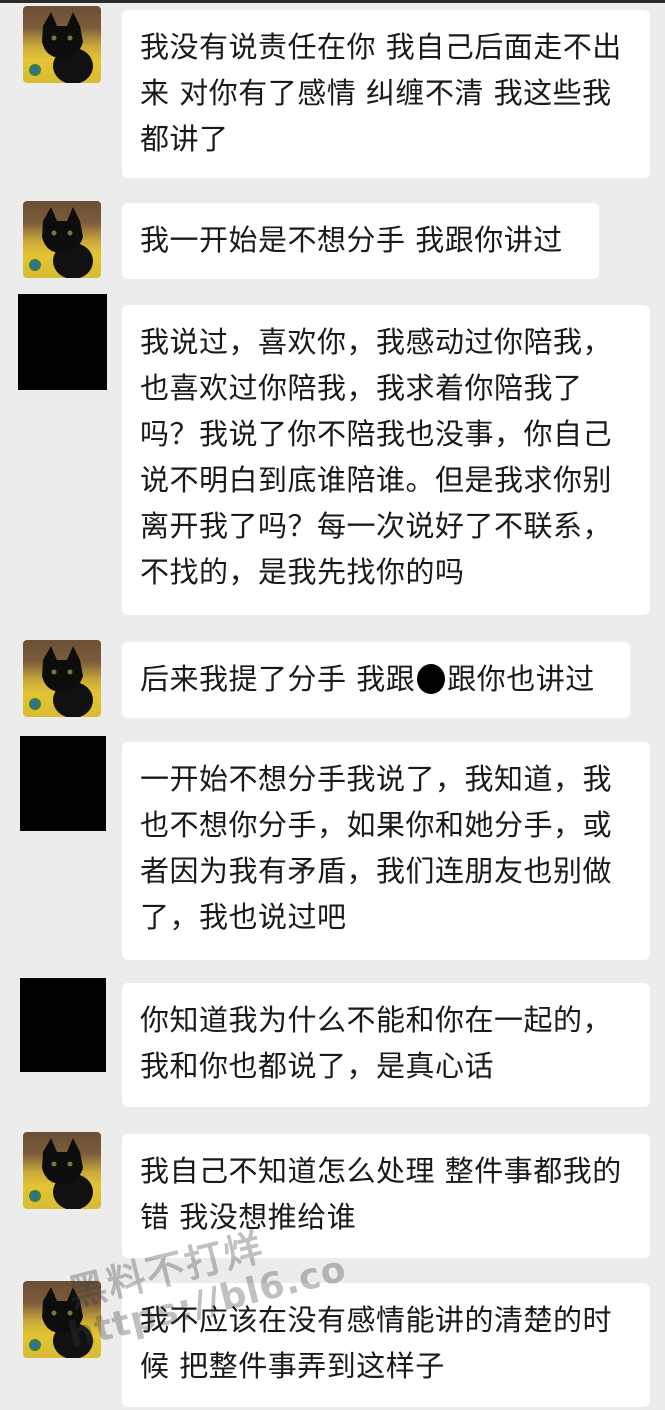 This screenshot has width=665, height=1410. I want to click on message-text-before: 后来我提了分手 我跟, so click(278, 679).